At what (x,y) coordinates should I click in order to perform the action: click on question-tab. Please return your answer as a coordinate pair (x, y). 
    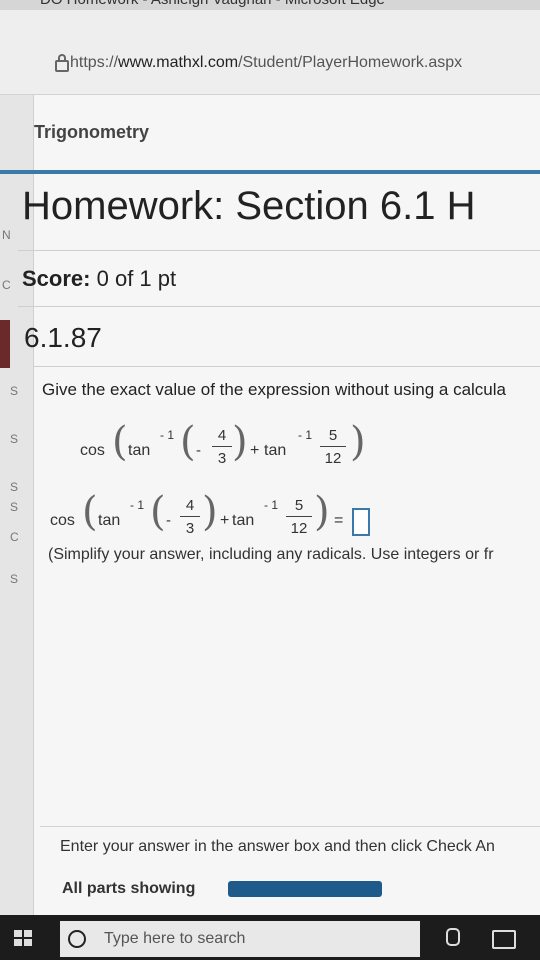
    Looking at the image, I should click on (5, 344).